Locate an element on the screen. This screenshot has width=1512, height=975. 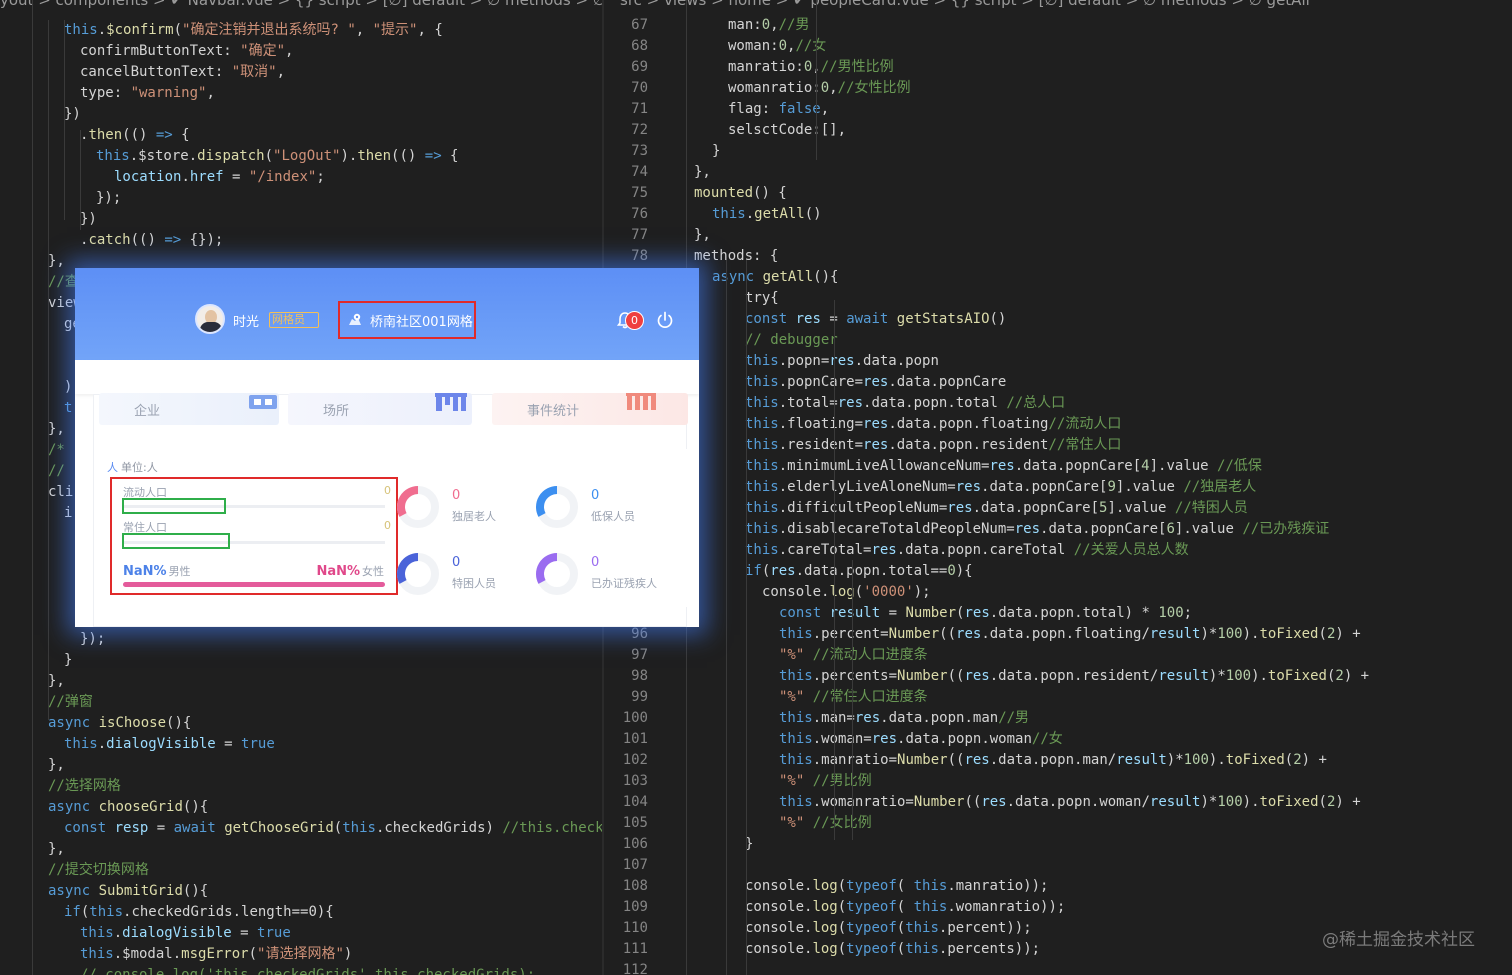
code-line: this.total=res.data.popn.total //总人口 is located at coordinates (905, 403).